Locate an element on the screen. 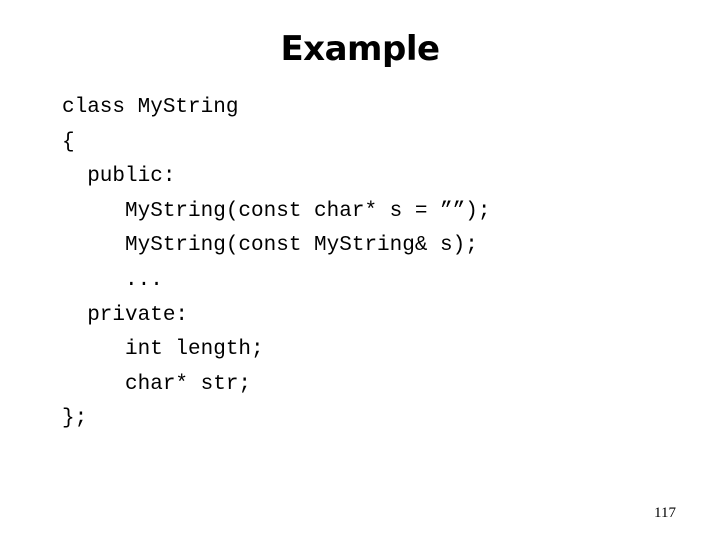  code-line-str-member: char* str; is located at coordinates (157, 384).